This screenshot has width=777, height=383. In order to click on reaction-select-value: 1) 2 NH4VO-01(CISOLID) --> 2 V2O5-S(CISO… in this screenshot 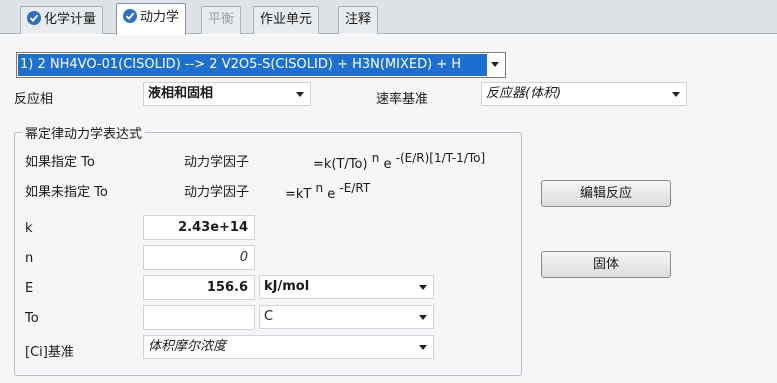, I will do `click(252, 65)`.